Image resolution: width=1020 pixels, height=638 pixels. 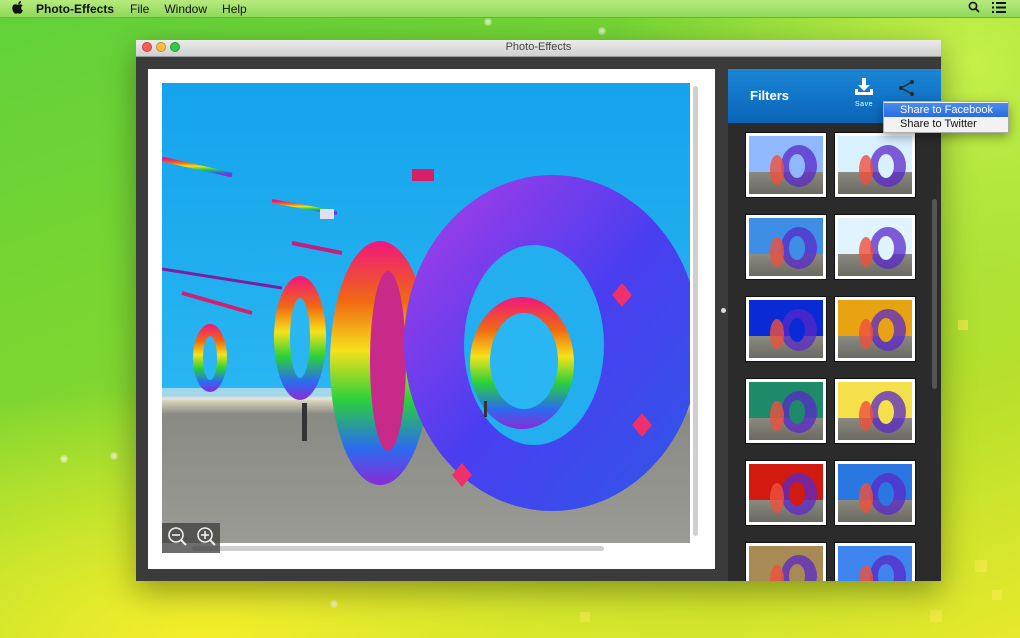 I want to click on share-to-facebook-item: Share to Facebook, so click(x=946, y=110).